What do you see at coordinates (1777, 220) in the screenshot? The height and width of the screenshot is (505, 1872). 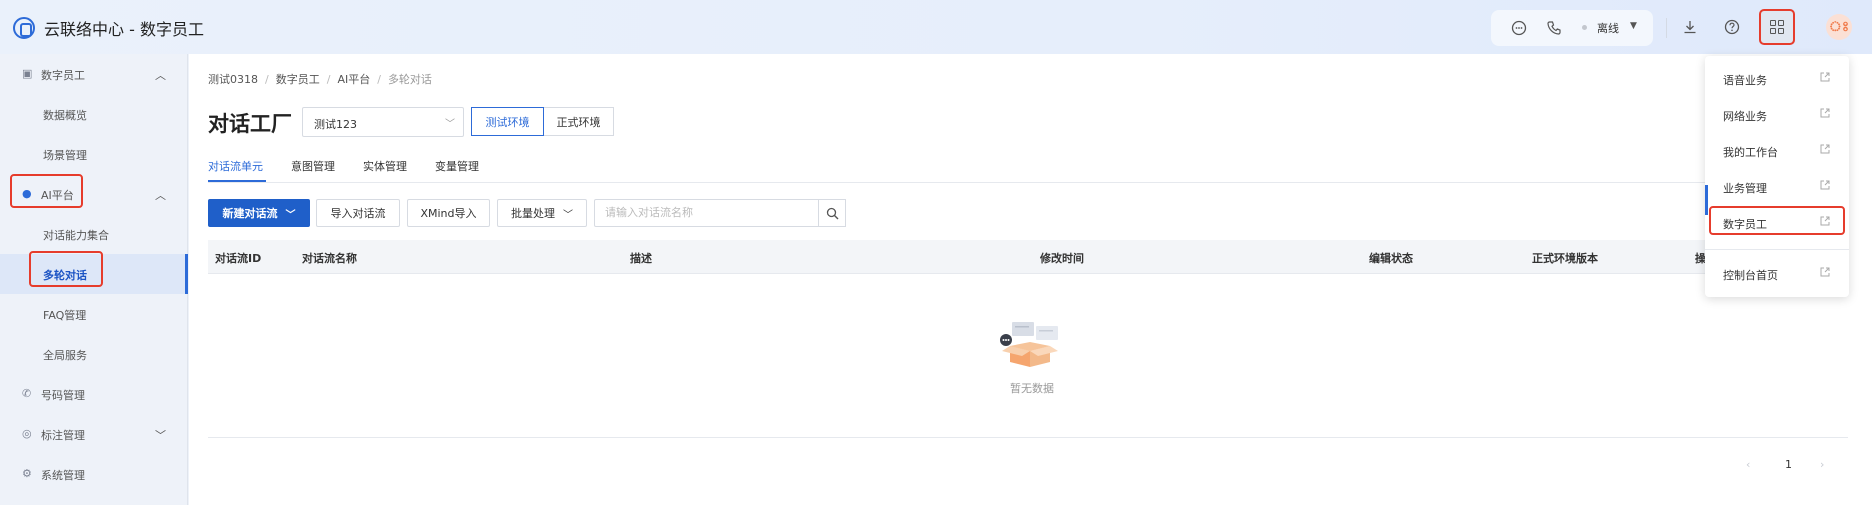 I see `highlight-menu-digital-staff` at bounding box center [1777, 220].